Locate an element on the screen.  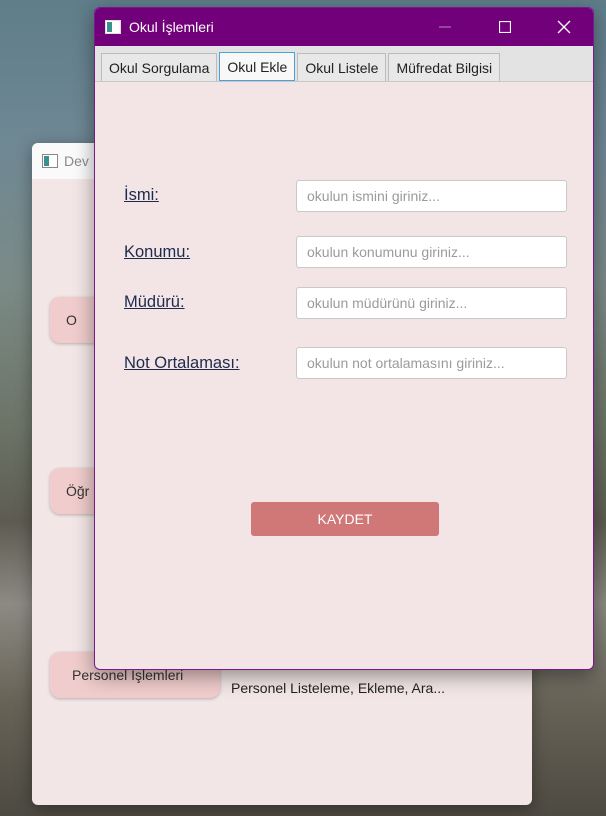
mudur-input is located at coordinates (431, 303).